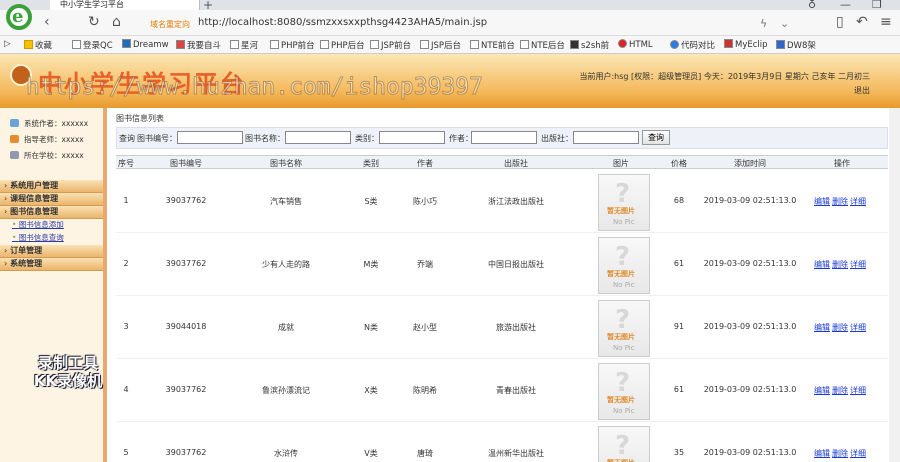 The height and width of the screenshot is (462, 900). What do you see at coordinates (292, 45) in the screenshot?
I see `bookmark-item: PHP前台` at bounding box center [292, 45].